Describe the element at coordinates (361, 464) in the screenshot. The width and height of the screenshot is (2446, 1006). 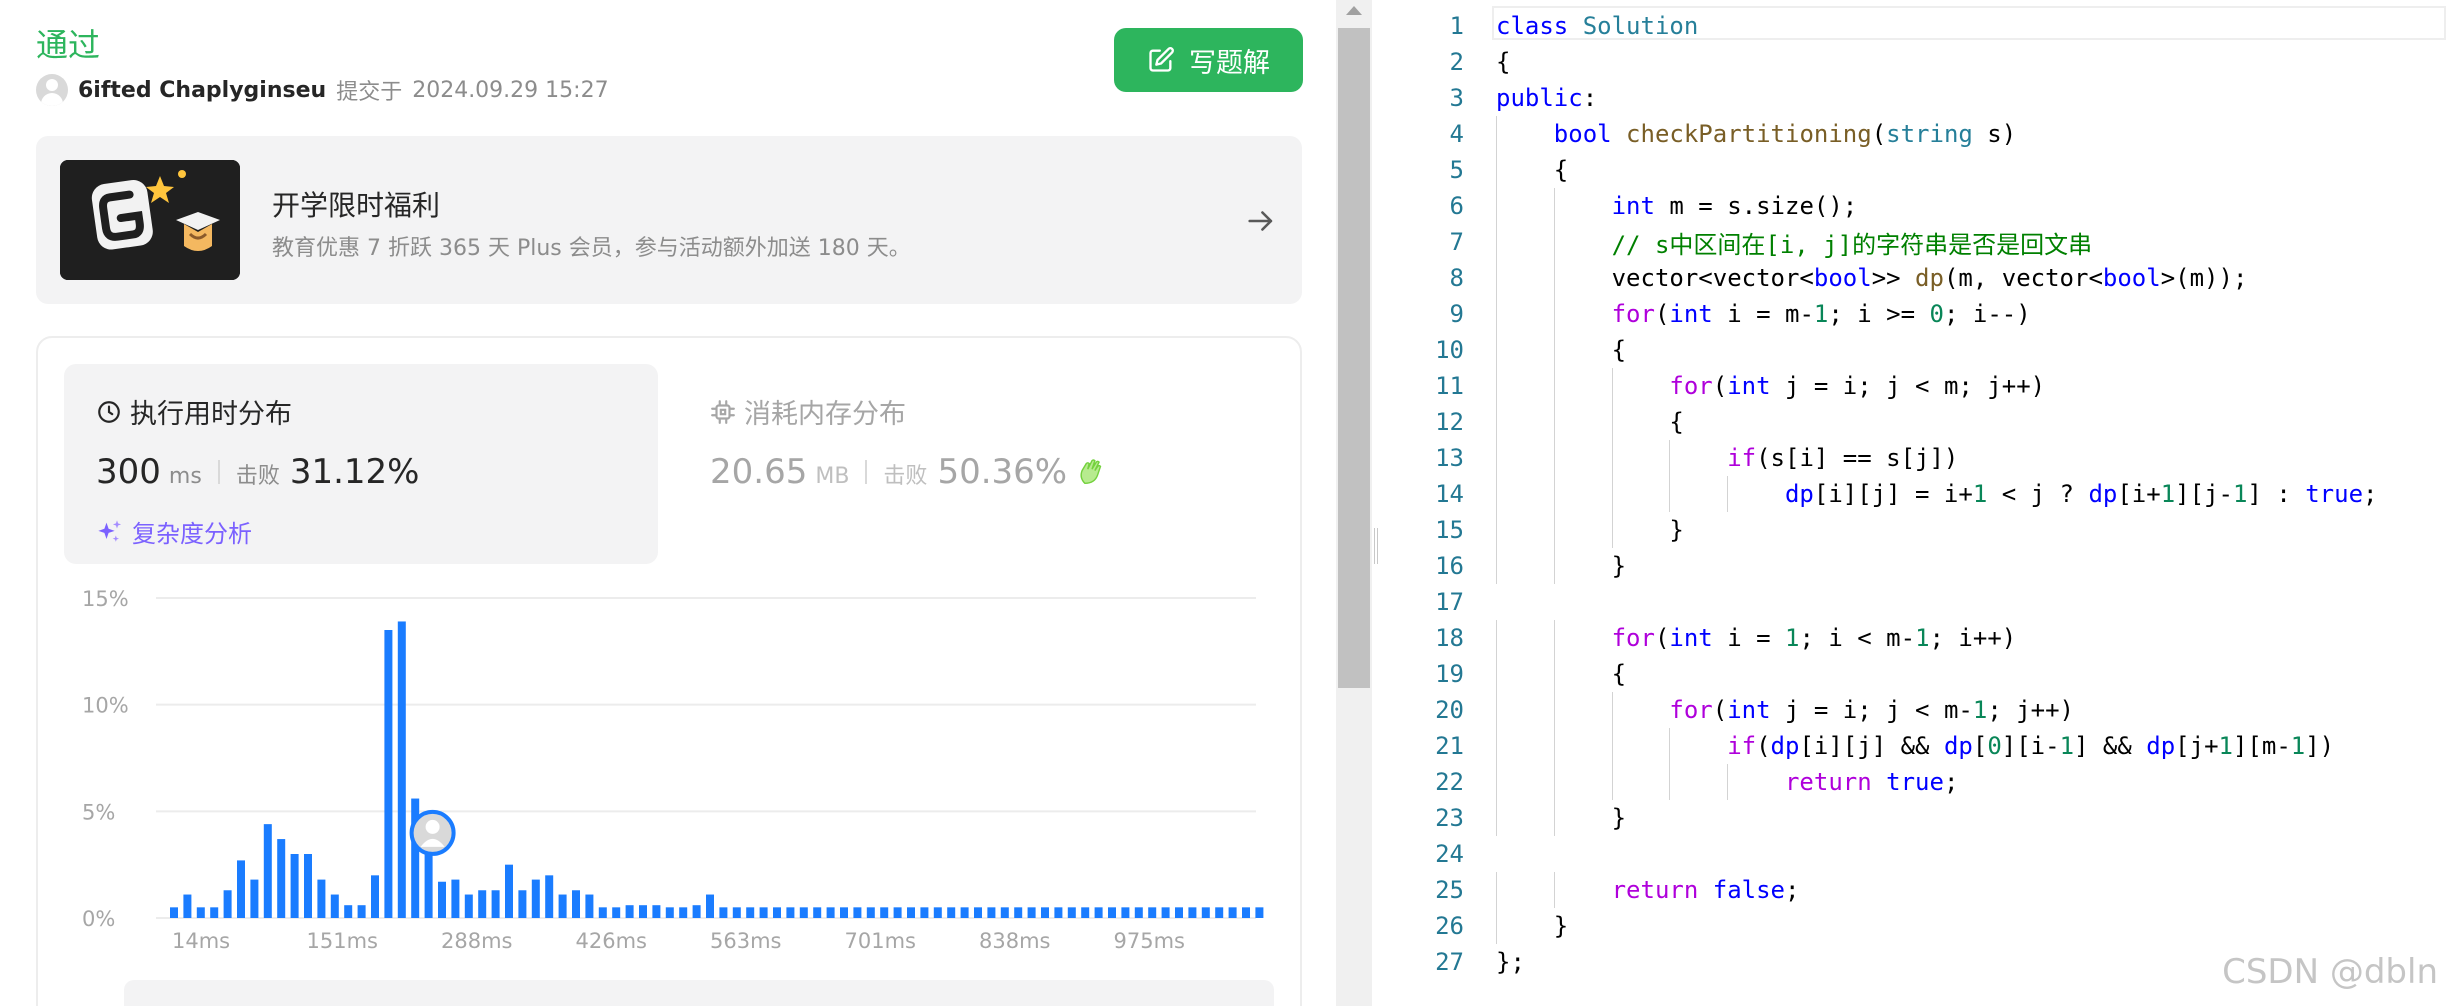
I see `runtime-tab: 执行用时分布 300 ms 击败 31.12% 复杂度分析` at that location.